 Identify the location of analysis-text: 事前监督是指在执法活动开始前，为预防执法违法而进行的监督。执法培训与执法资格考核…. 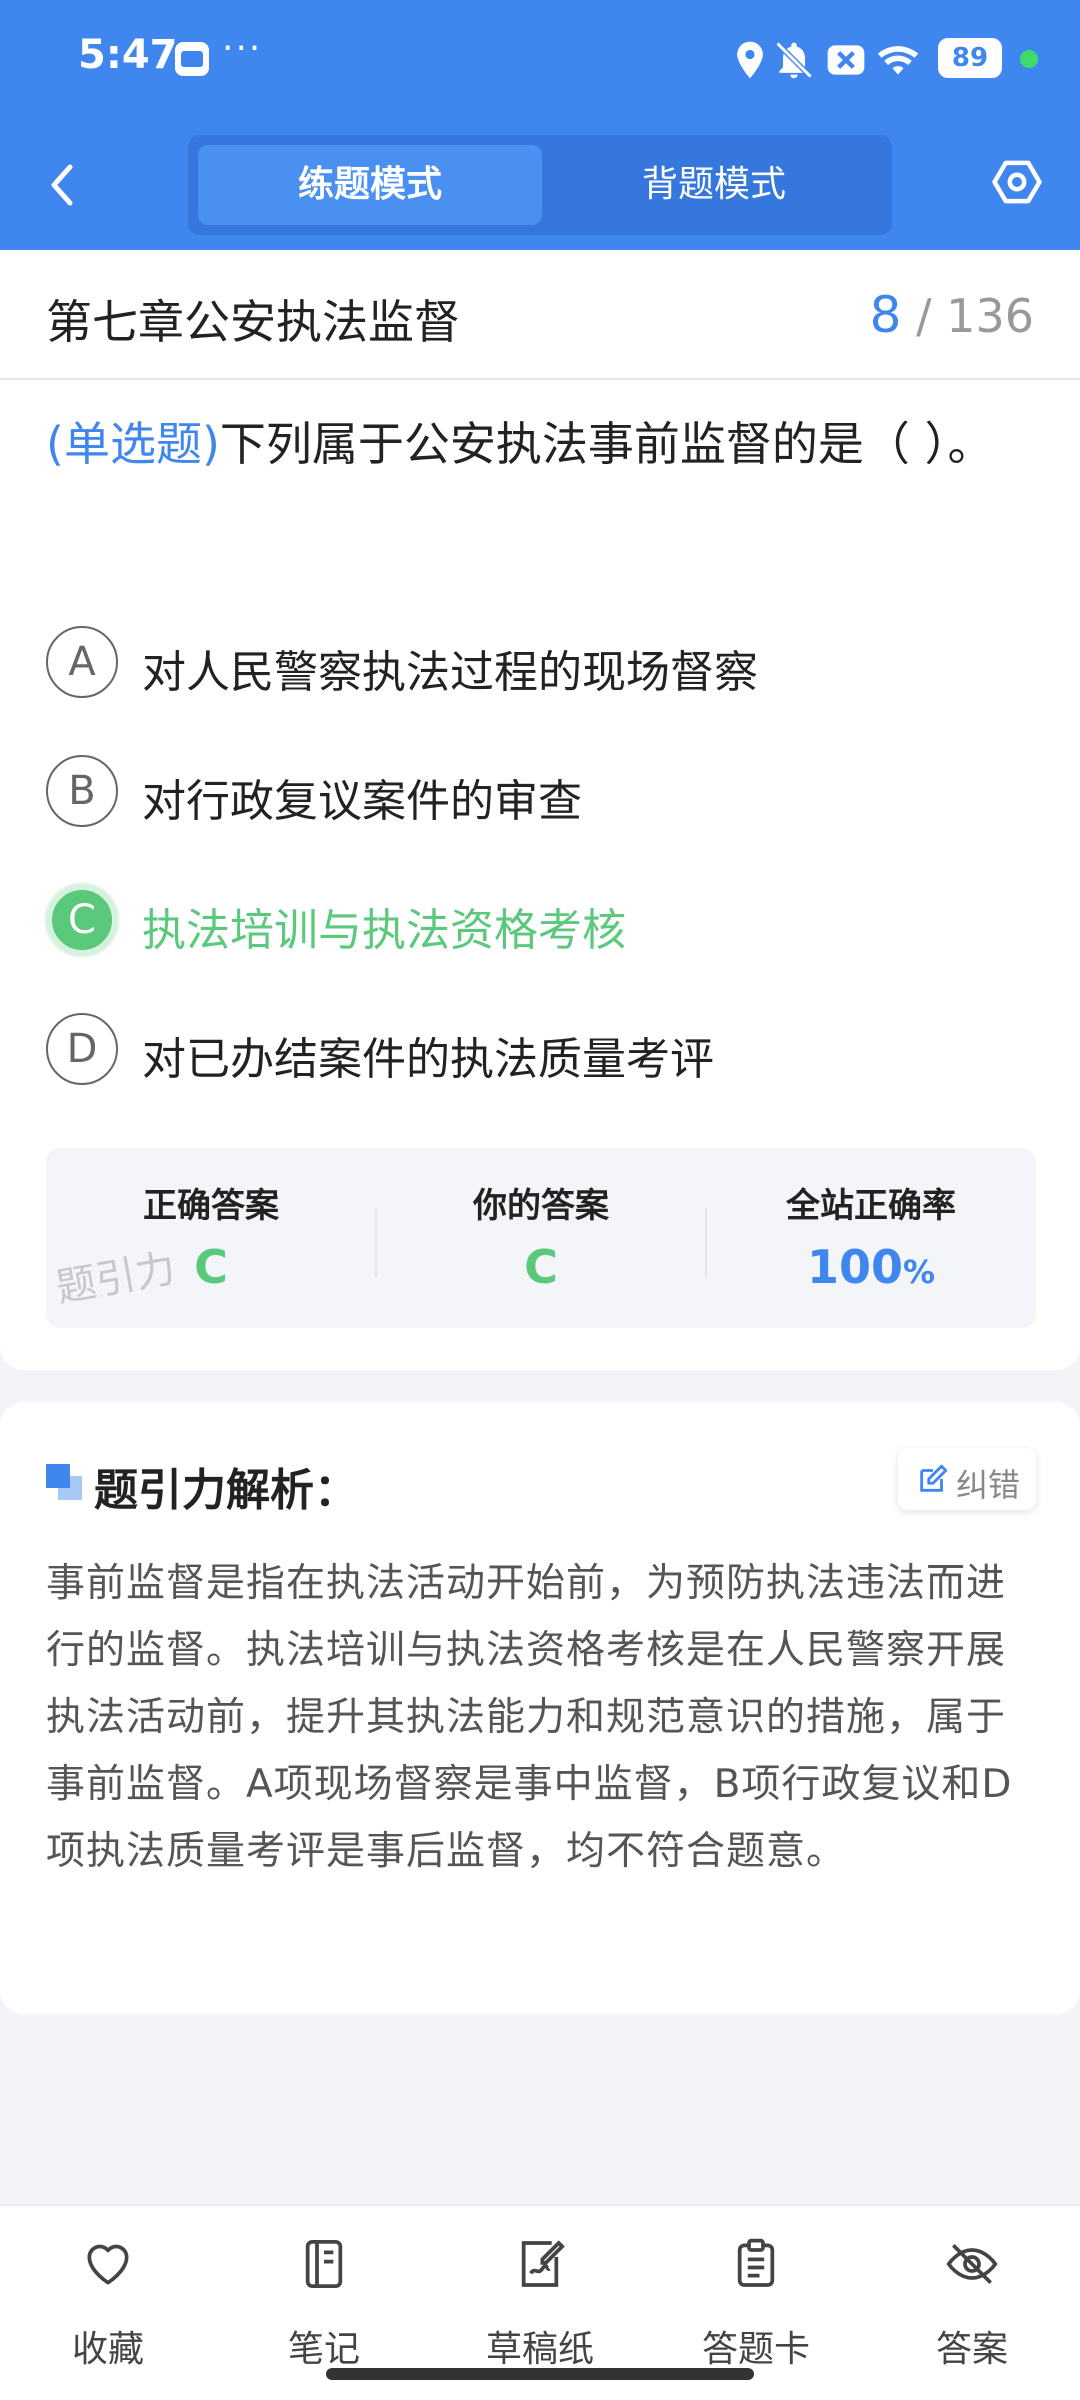
(529, 1717).